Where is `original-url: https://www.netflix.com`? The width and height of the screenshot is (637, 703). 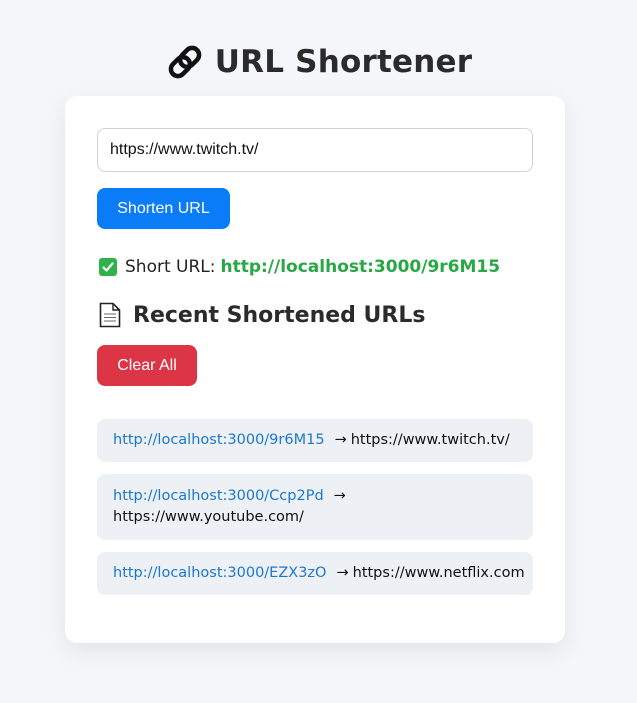 original-url: https://www.netflix.com is located at coordinates (438, 573).